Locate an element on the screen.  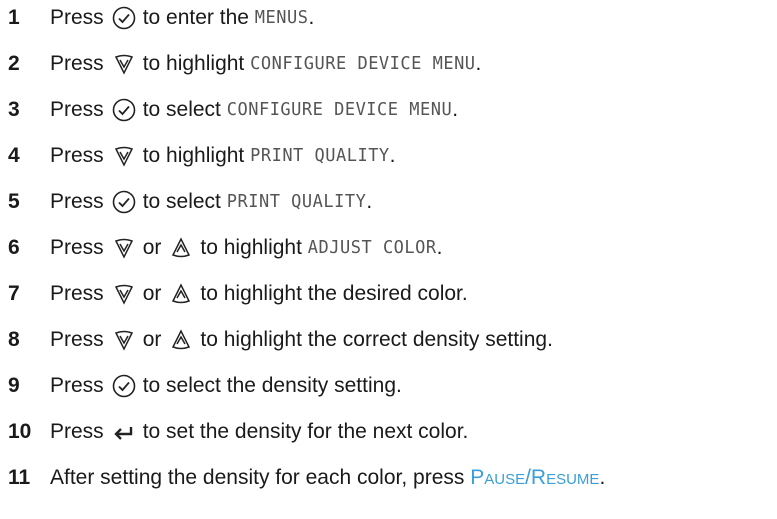
step-number: 9 is located at coordinates (14, 385).